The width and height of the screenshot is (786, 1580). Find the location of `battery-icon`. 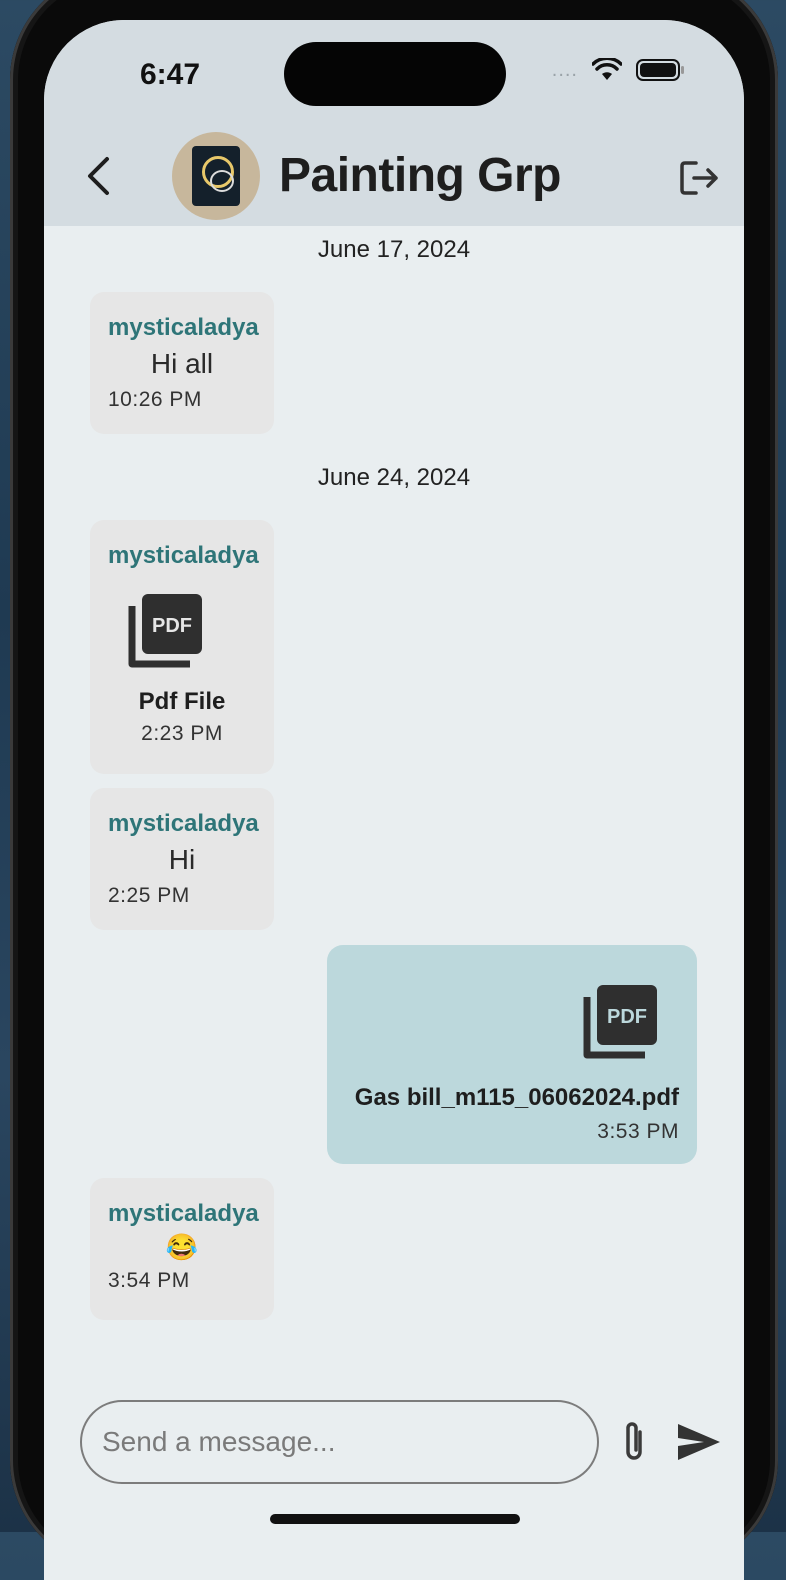

battery-icon is located at coordinates (660, 70).